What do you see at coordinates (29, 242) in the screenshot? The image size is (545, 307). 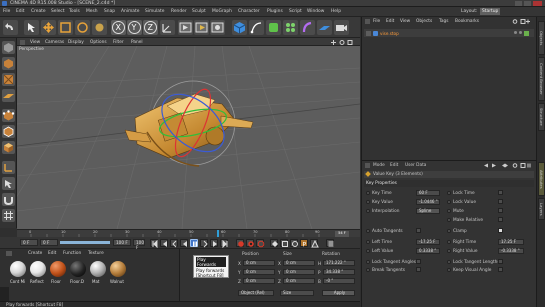 I see `start-frame-field: 0 F` at bounding box center [29, 242].